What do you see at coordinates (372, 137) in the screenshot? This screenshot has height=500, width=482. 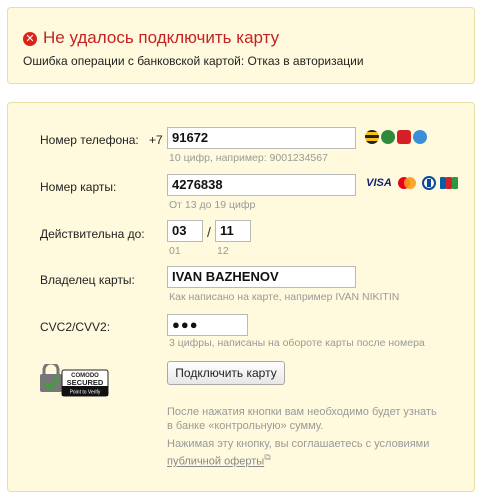 I see `beeline-icon` at bounding box center [372, 137].